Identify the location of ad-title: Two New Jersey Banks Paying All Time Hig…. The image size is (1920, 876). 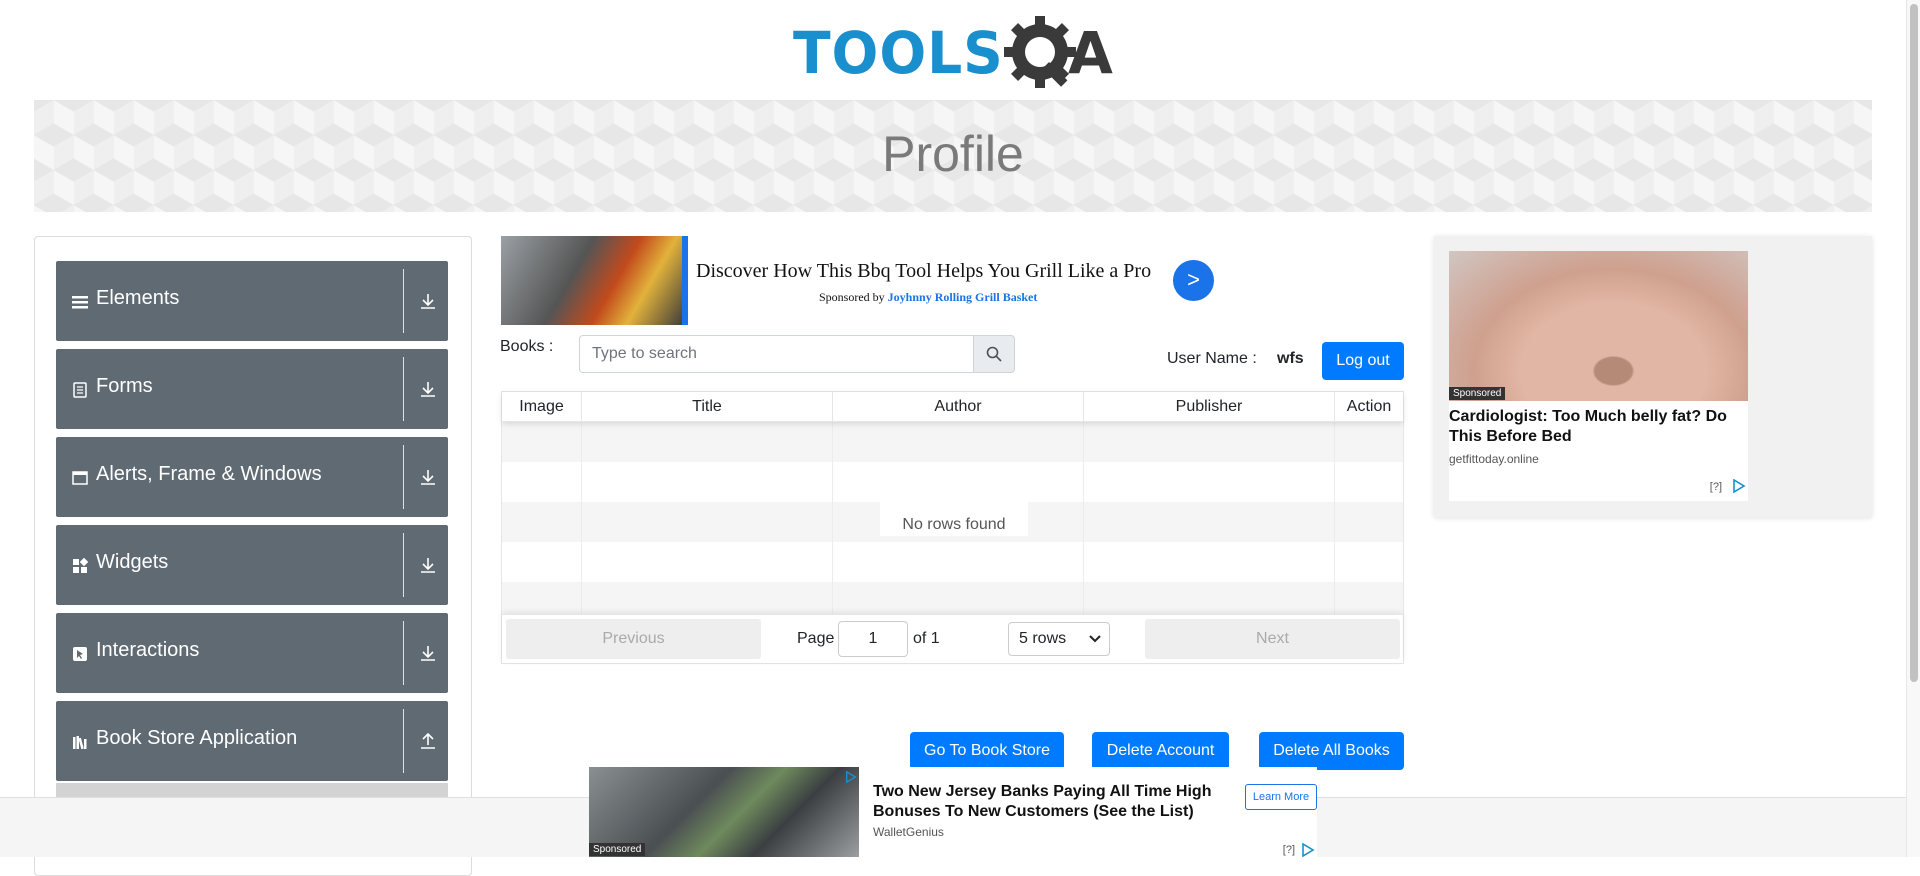
(1053, 802).